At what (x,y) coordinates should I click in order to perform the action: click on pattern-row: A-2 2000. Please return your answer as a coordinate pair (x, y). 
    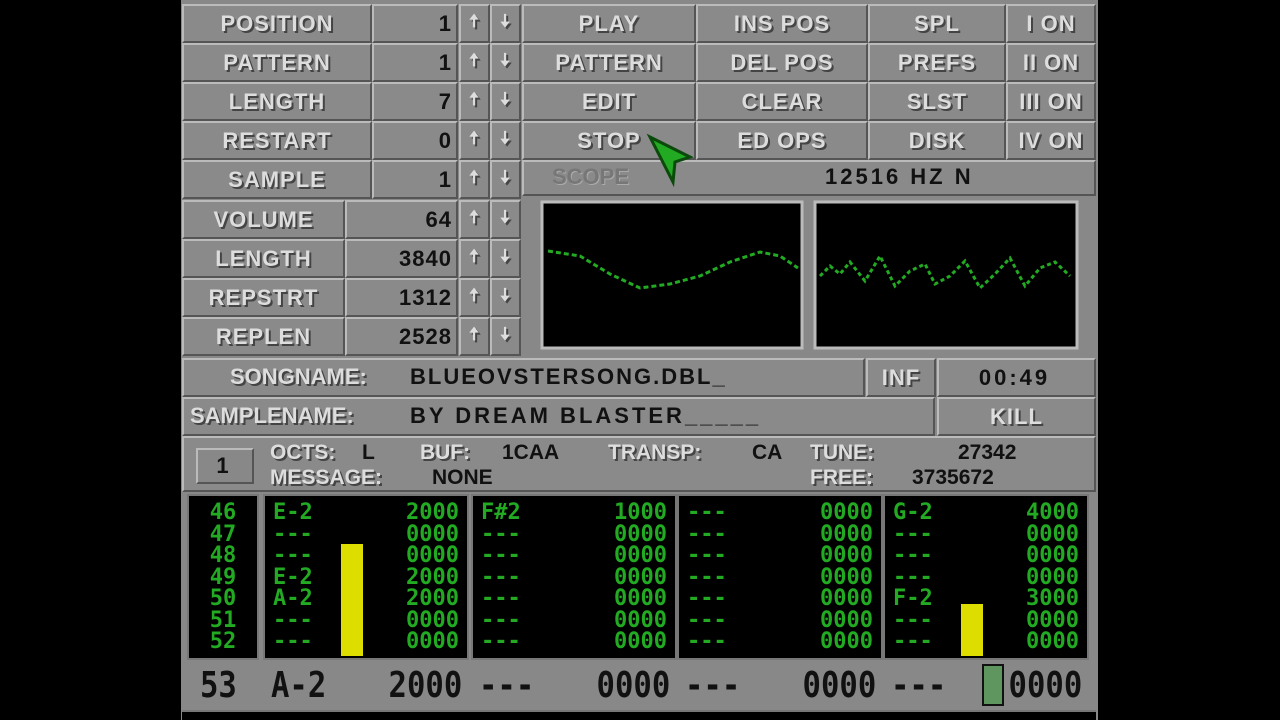
    Looking at the image, I should click on (366, 599).